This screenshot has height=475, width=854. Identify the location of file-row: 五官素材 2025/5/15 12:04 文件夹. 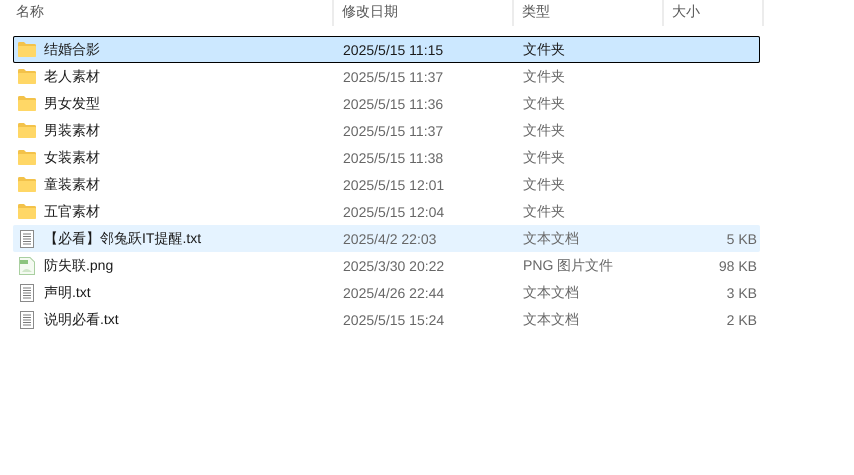
(386, 211).